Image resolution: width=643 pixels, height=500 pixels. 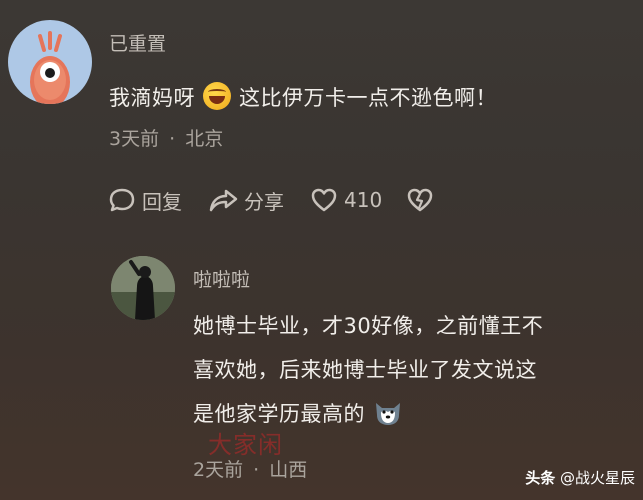 I want to click on dislike-button, so click(x=420, y=200).